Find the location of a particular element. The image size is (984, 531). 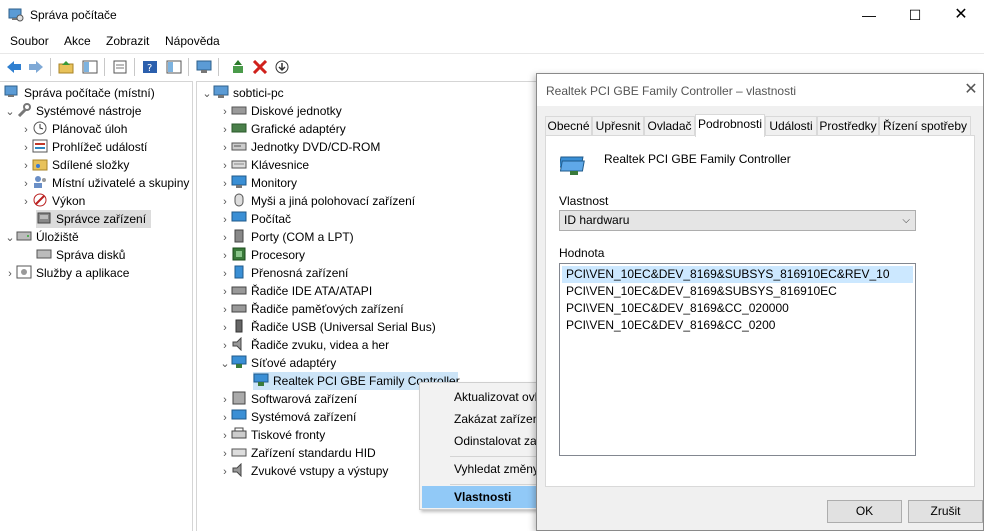

close-button: ✕ is located at coordinates (961, 15).